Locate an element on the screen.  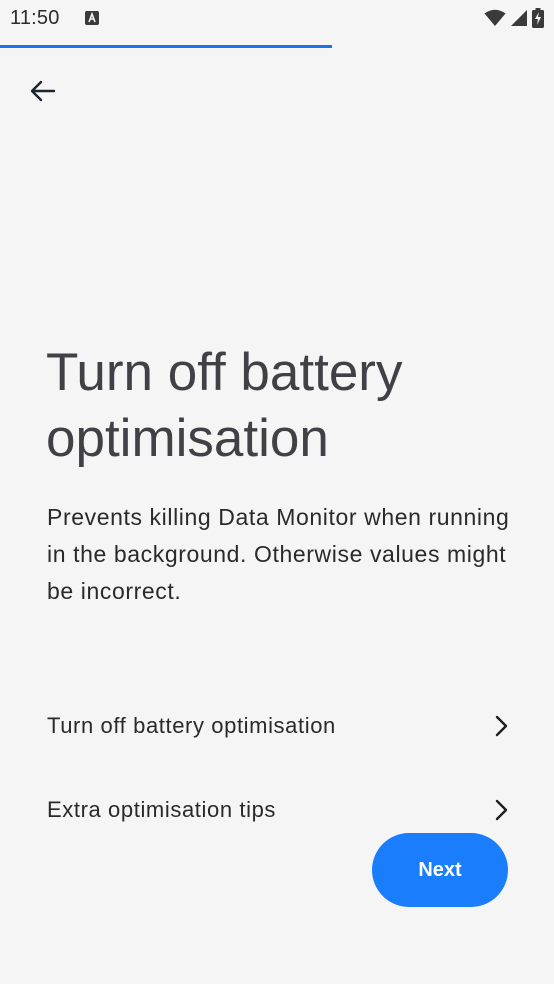
option-label: Turn off battery optimisation is located at coordinates (191, 725).